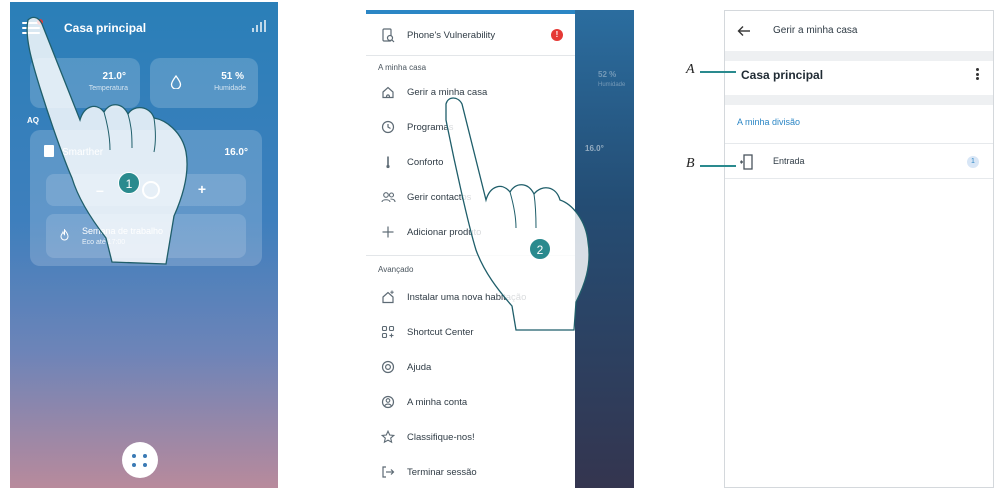  I want to click on menu-item-manage-home: Gerir a minha casa, so click(470, 92).